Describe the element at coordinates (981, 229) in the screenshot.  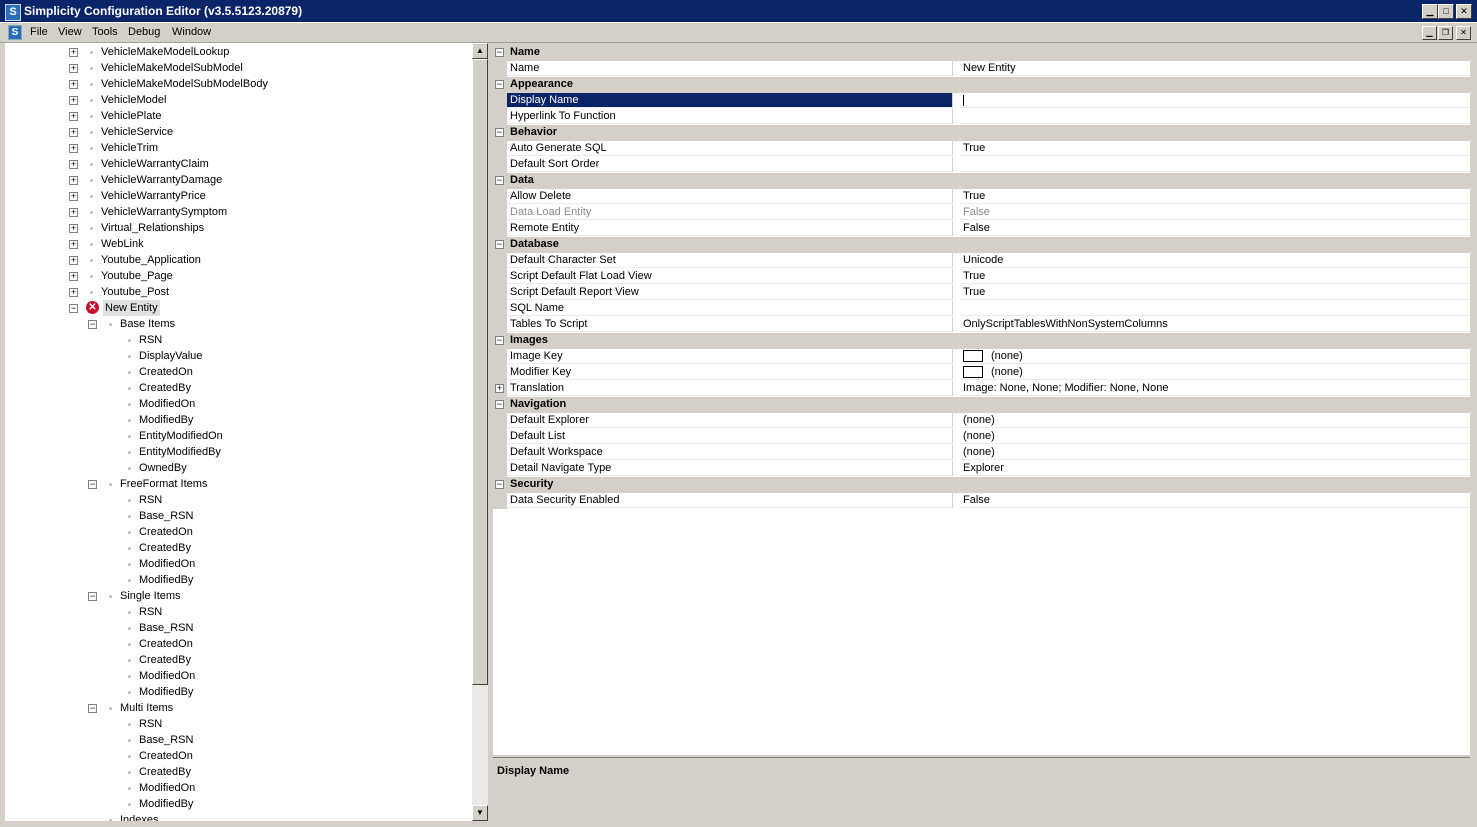
I see `property-row: Remote Entity False` at that location.